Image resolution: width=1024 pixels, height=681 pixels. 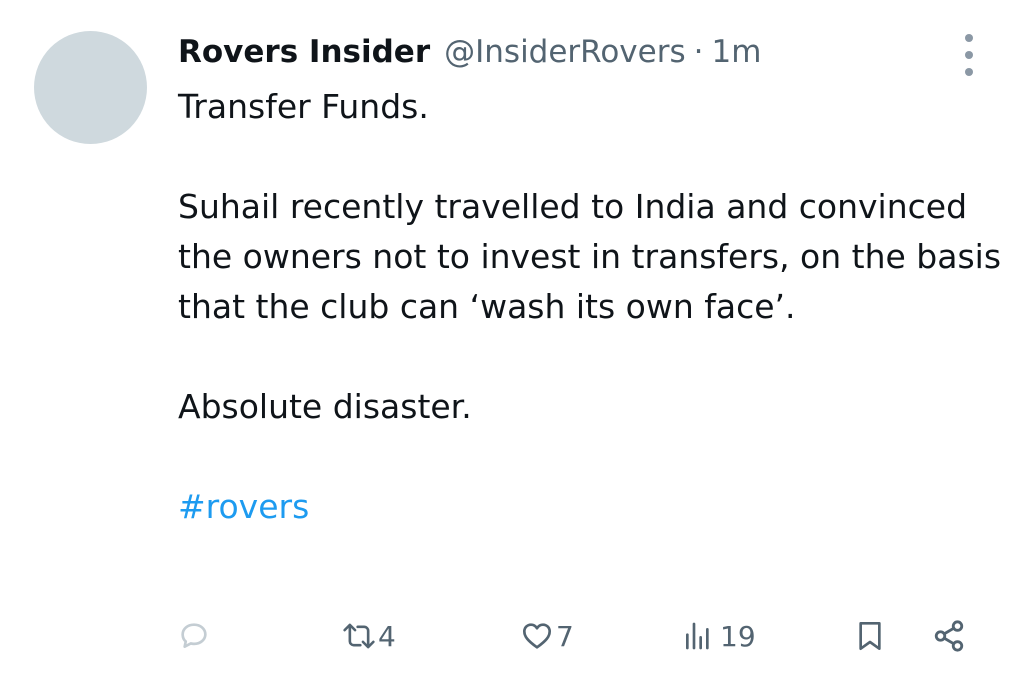 I want to click on share-button, so click(x=949, y=636).